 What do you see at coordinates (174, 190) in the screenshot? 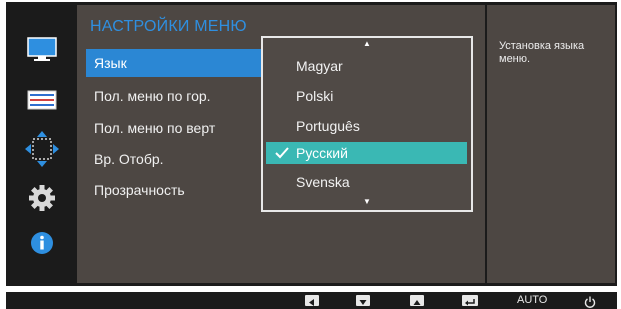
I see `menu-item-transparency: Прозрачность` at bounding box center [174, 190].